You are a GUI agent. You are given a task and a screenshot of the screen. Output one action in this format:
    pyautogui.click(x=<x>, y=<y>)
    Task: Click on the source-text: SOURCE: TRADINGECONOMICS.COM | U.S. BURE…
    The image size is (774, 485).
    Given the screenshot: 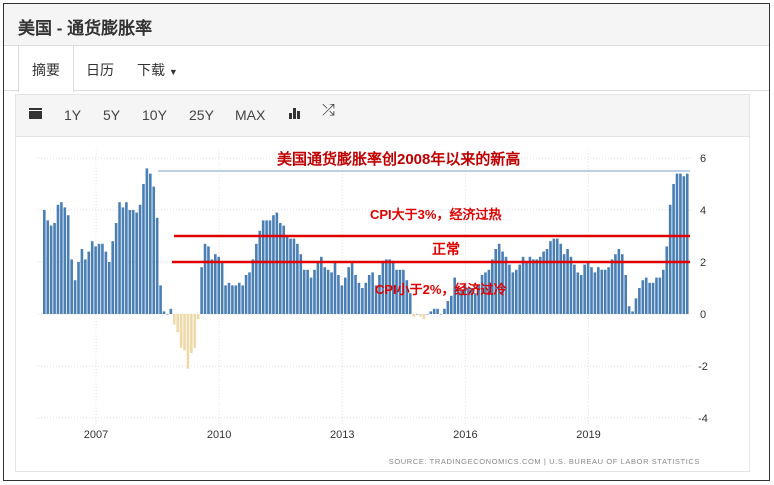 What is the action you would take?
    pyautogui.click(x=544, y=461)
    